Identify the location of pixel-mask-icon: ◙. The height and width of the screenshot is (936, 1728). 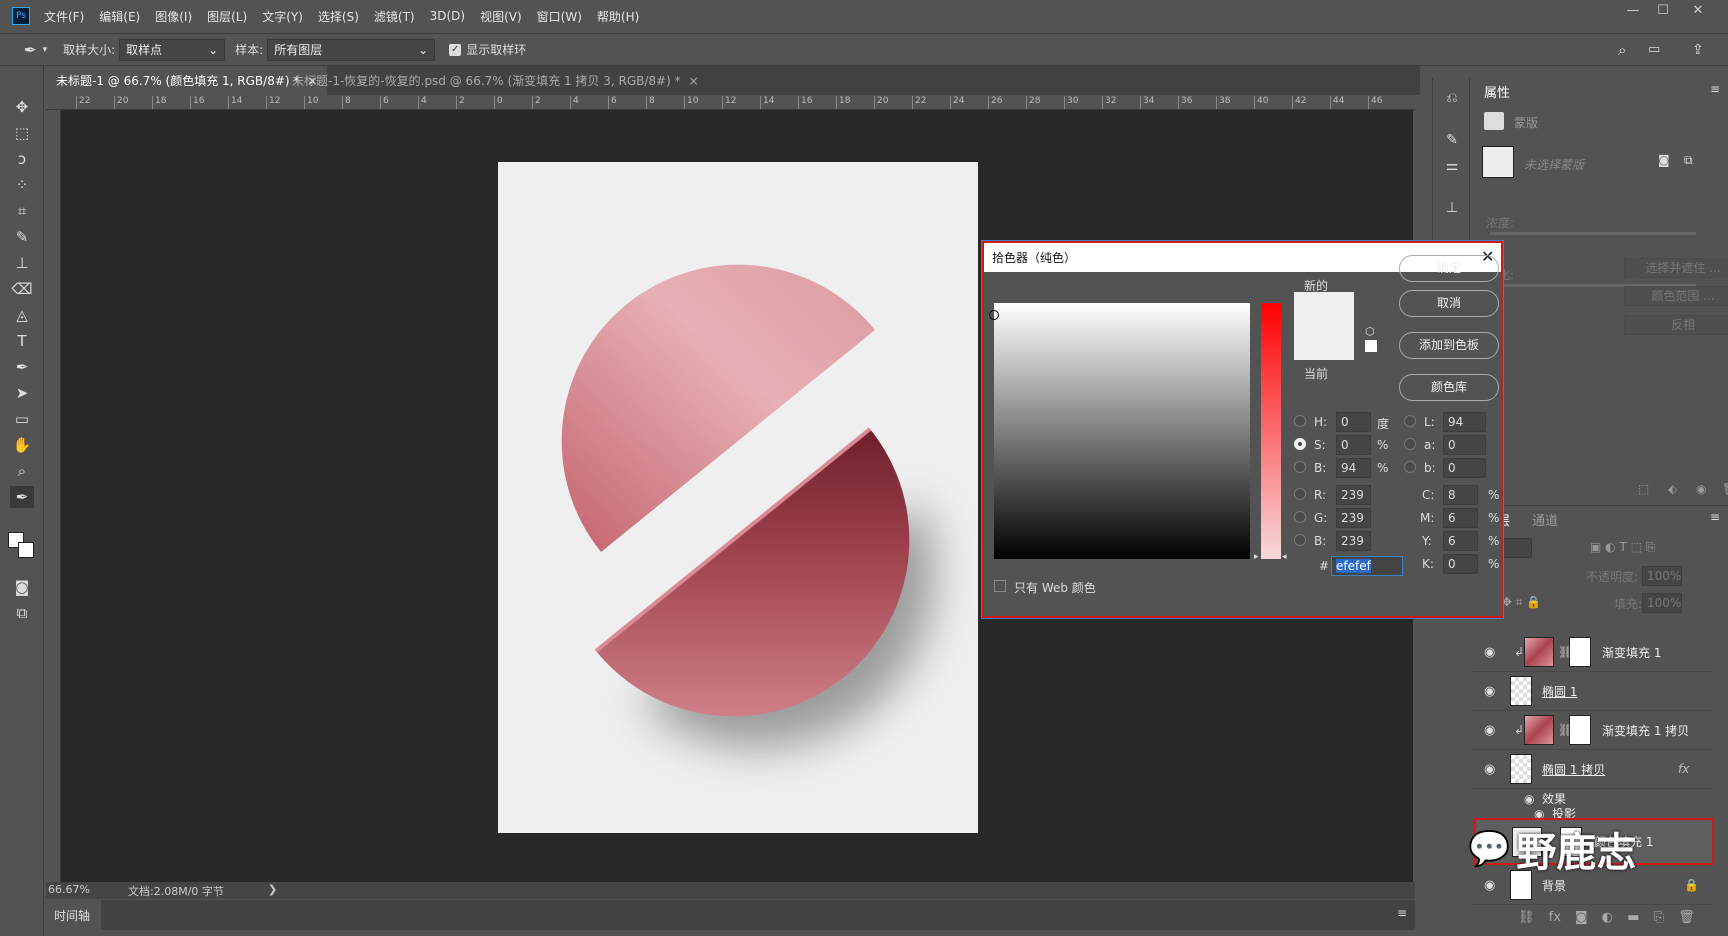
(1664, 160).